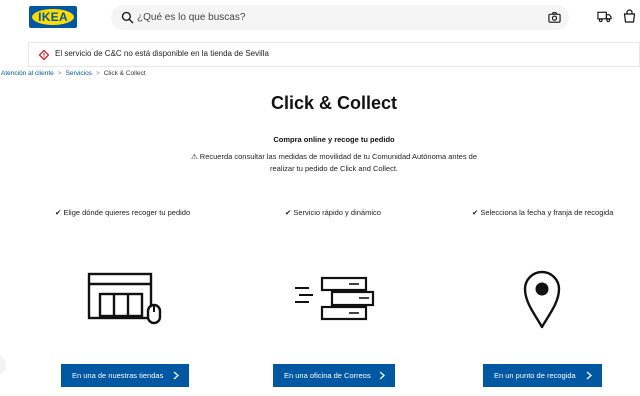 This screenshot has width=640, height=396. I want to click on truck-icon, so click(604, 16).